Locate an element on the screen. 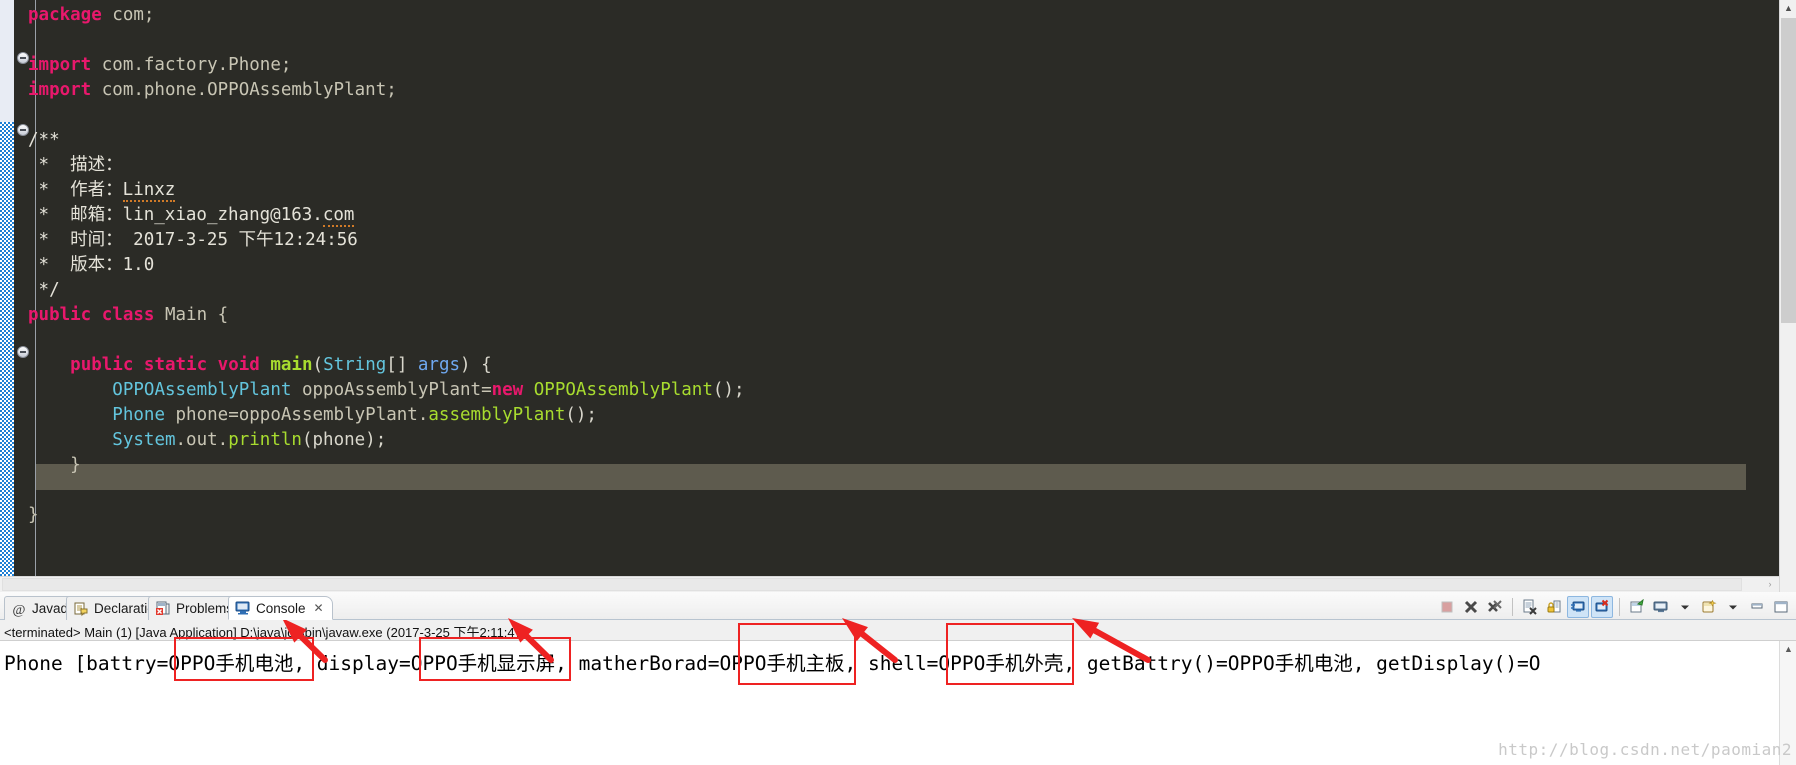  code-token: com.factory.Phone; is located at coordinates (191, 65).